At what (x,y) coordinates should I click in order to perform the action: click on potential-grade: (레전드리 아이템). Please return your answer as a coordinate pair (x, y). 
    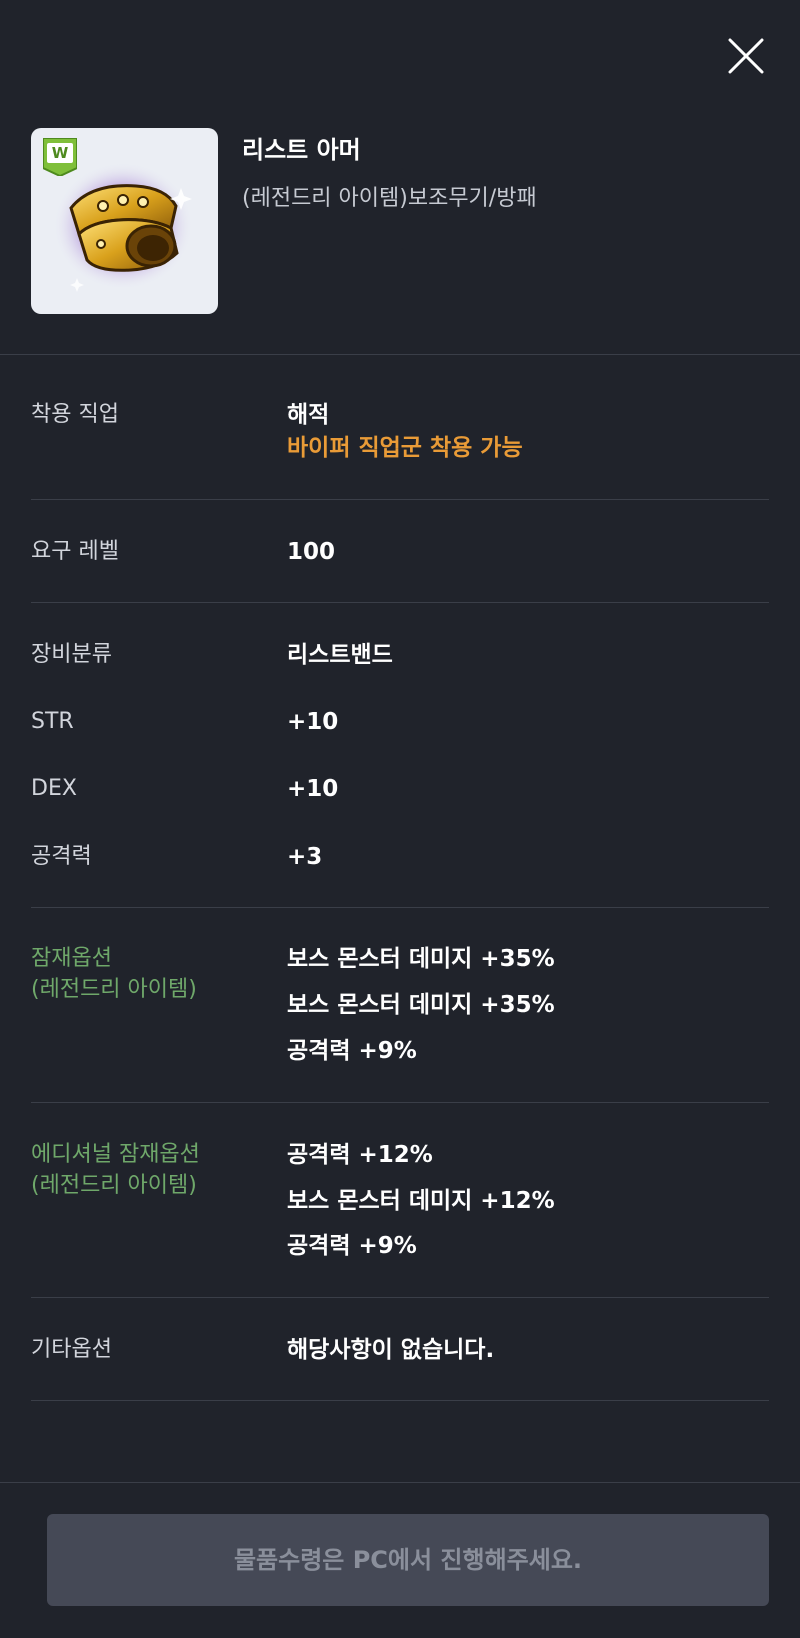
    Looking at the image, I should click on (114, 989).